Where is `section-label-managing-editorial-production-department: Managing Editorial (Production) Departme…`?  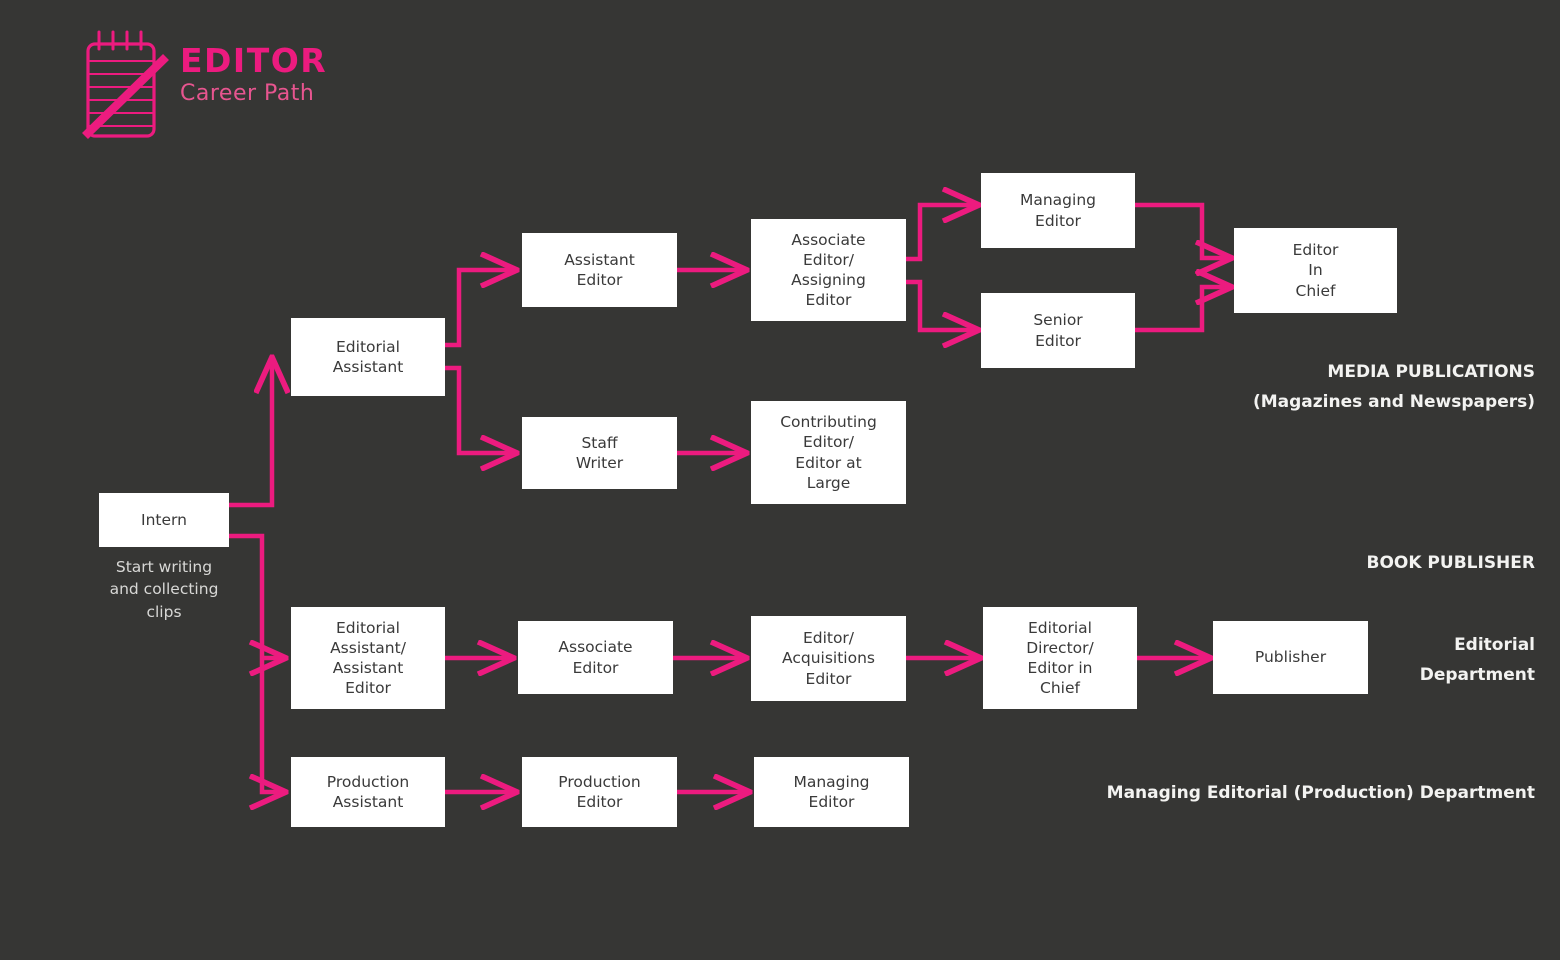
section-label-managing-editorial-production-department: Managing Editorial (Production) Departme… is located at coordinates (1320, 793).